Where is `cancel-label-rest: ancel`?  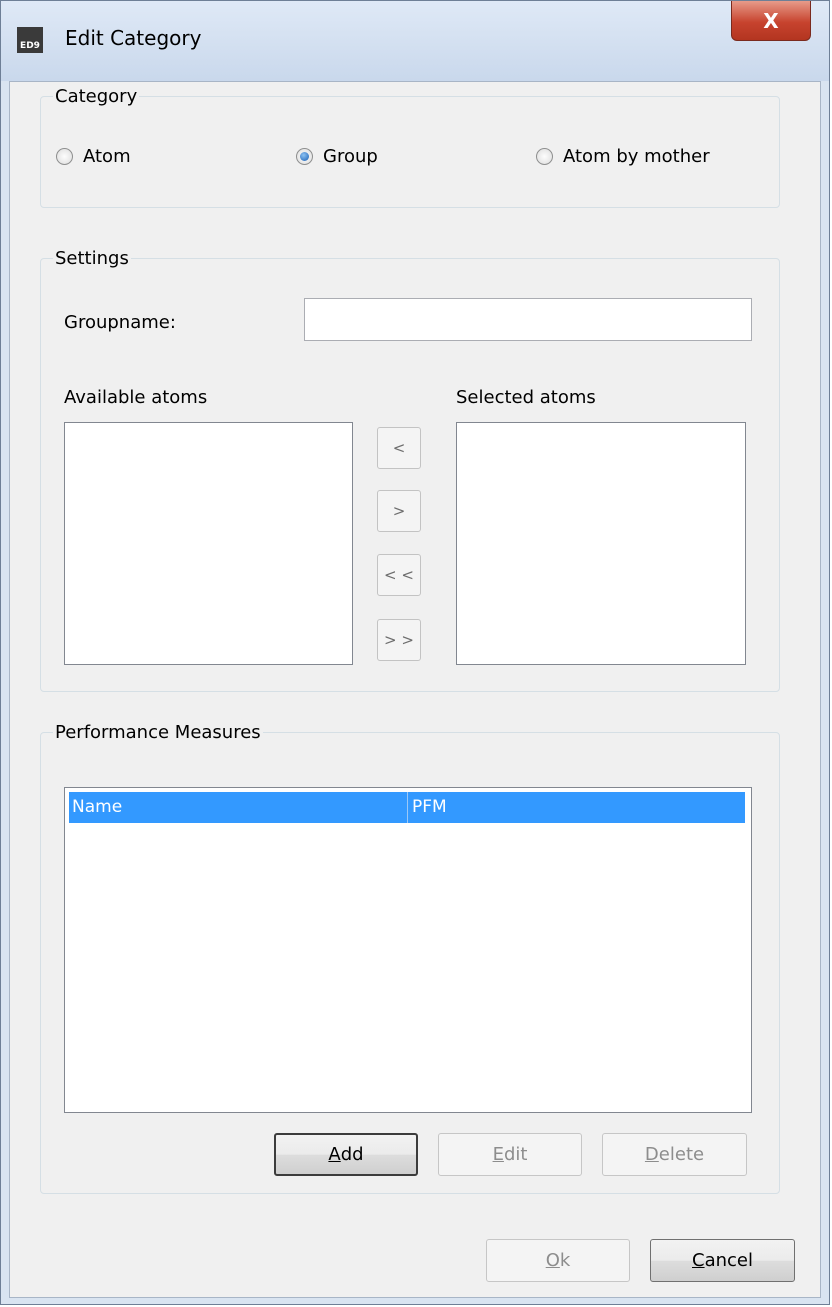
cancel-label-rest: ancel is located at coordinates (728, 1260).